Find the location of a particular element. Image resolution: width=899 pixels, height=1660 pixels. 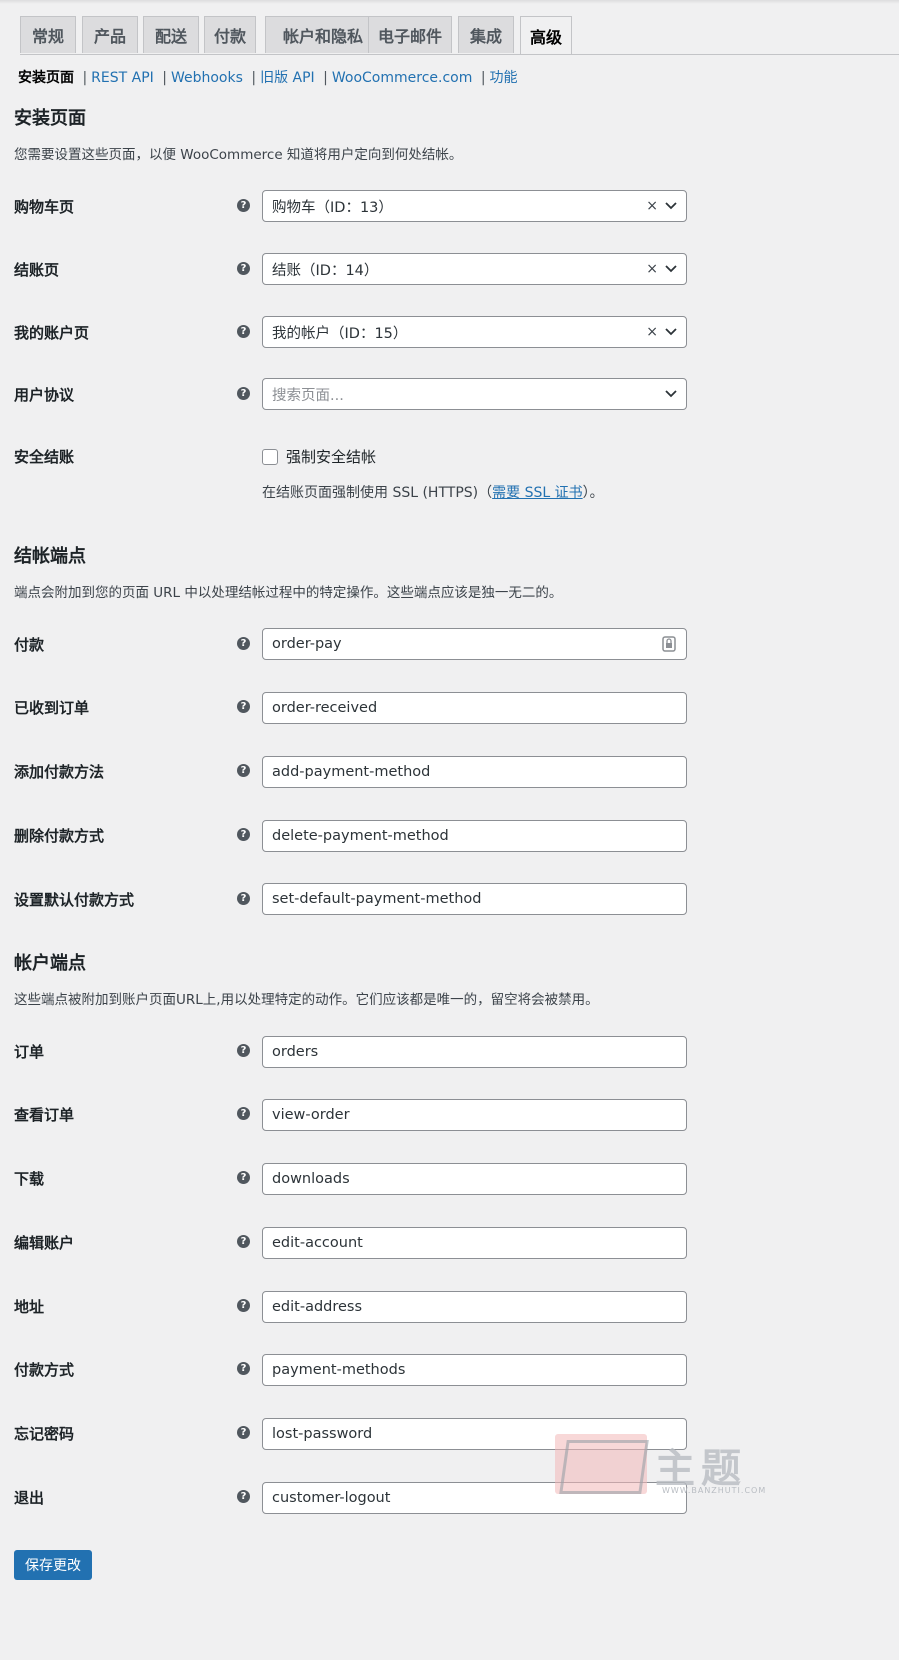

edit-address-value is located at coordinates (462, 1307).